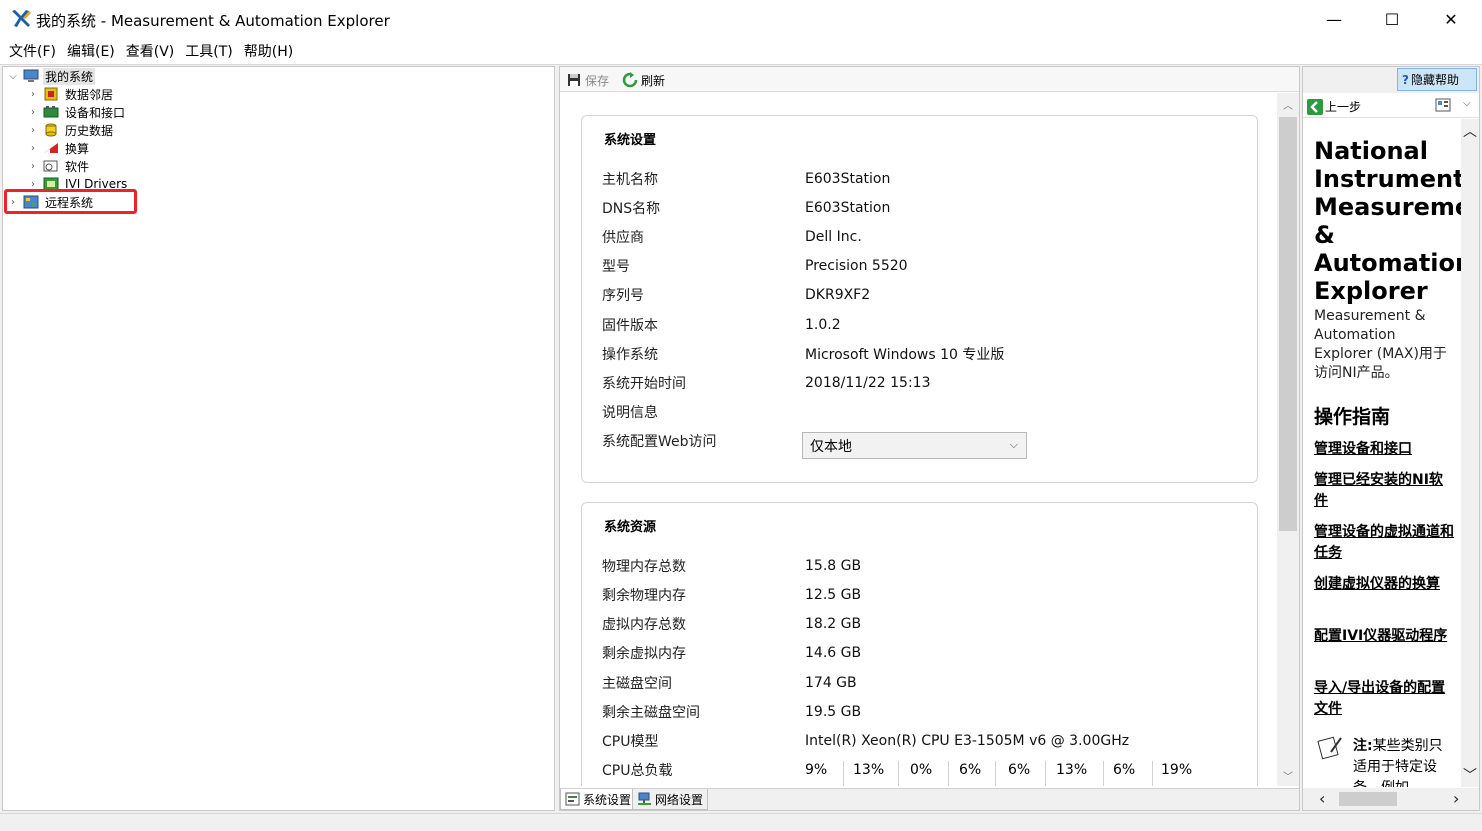 Image resolution: width=1482 pixels, height=831 pixels. What do you see at coordinates (1177, 770) in the screenshot?
I see `cpu-core-load: 19%` at bounding box center [1177, 770].